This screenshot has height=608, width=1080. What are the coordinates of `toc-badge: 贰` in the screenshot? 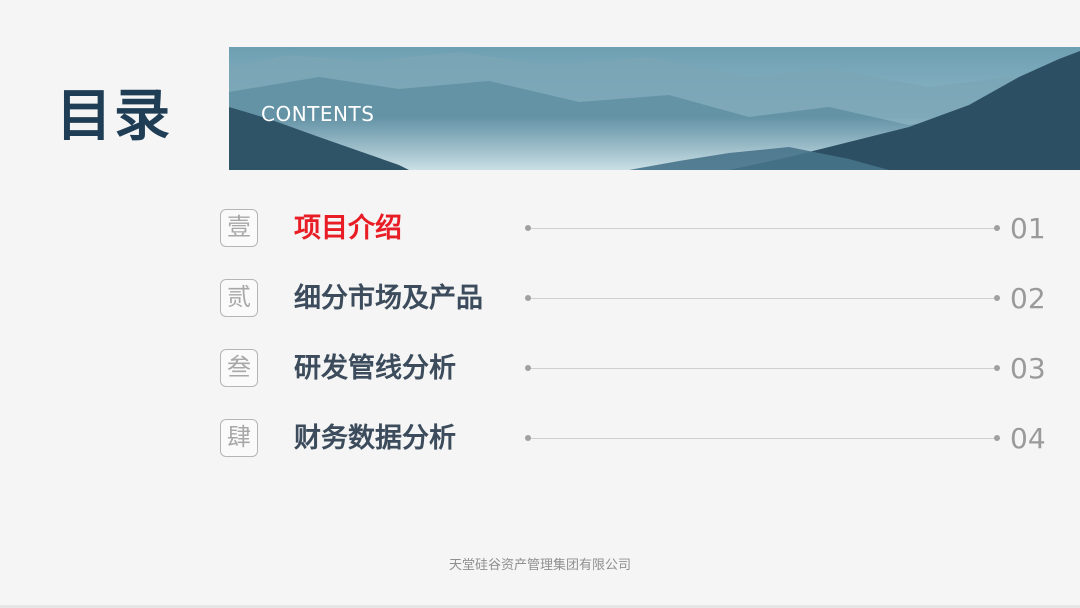 It's located at (239, 298).